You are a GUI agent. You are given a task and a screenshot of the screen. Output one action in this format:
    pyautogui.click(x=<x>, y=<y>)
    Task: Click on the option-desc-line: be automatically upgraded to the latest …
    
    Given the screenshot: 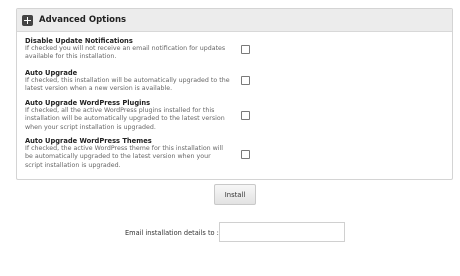 What is the action you would take?
    pyautogui.click(x=118, y=157)
    